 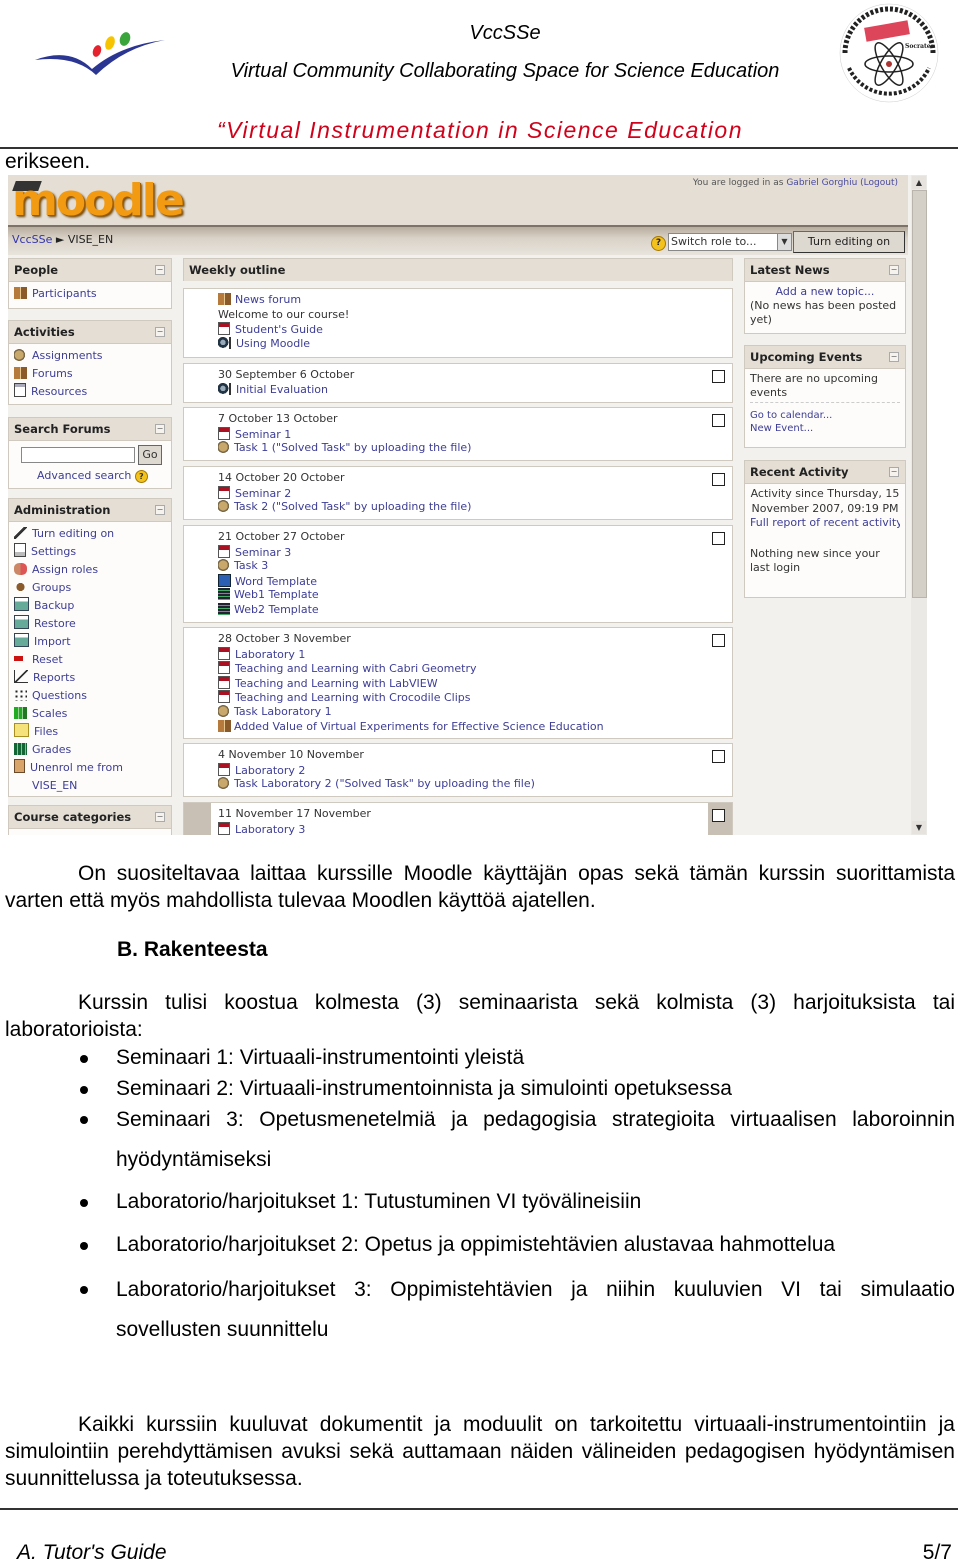 What do you see at coordinates (20, 355) in the screenshot?
I see `assignments-icon` at bounding box center [20, 355].